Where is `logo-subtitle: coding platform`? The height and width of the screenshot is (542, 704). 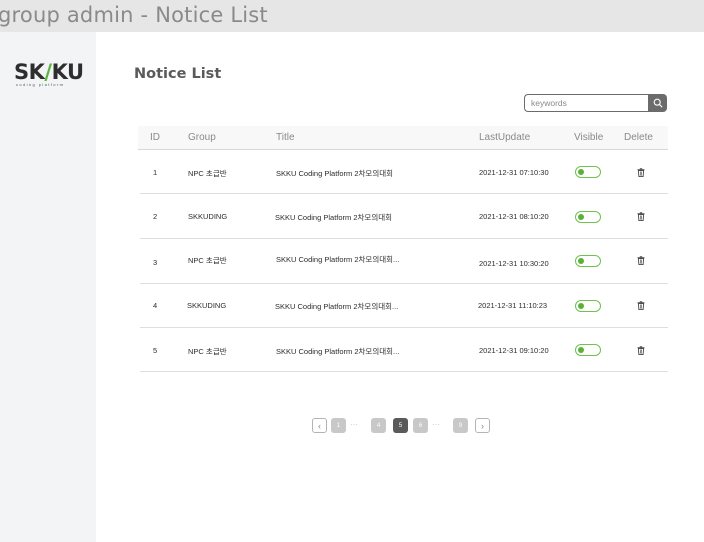
logo-subtitle: coding platform is located at coordinates (40, 84).